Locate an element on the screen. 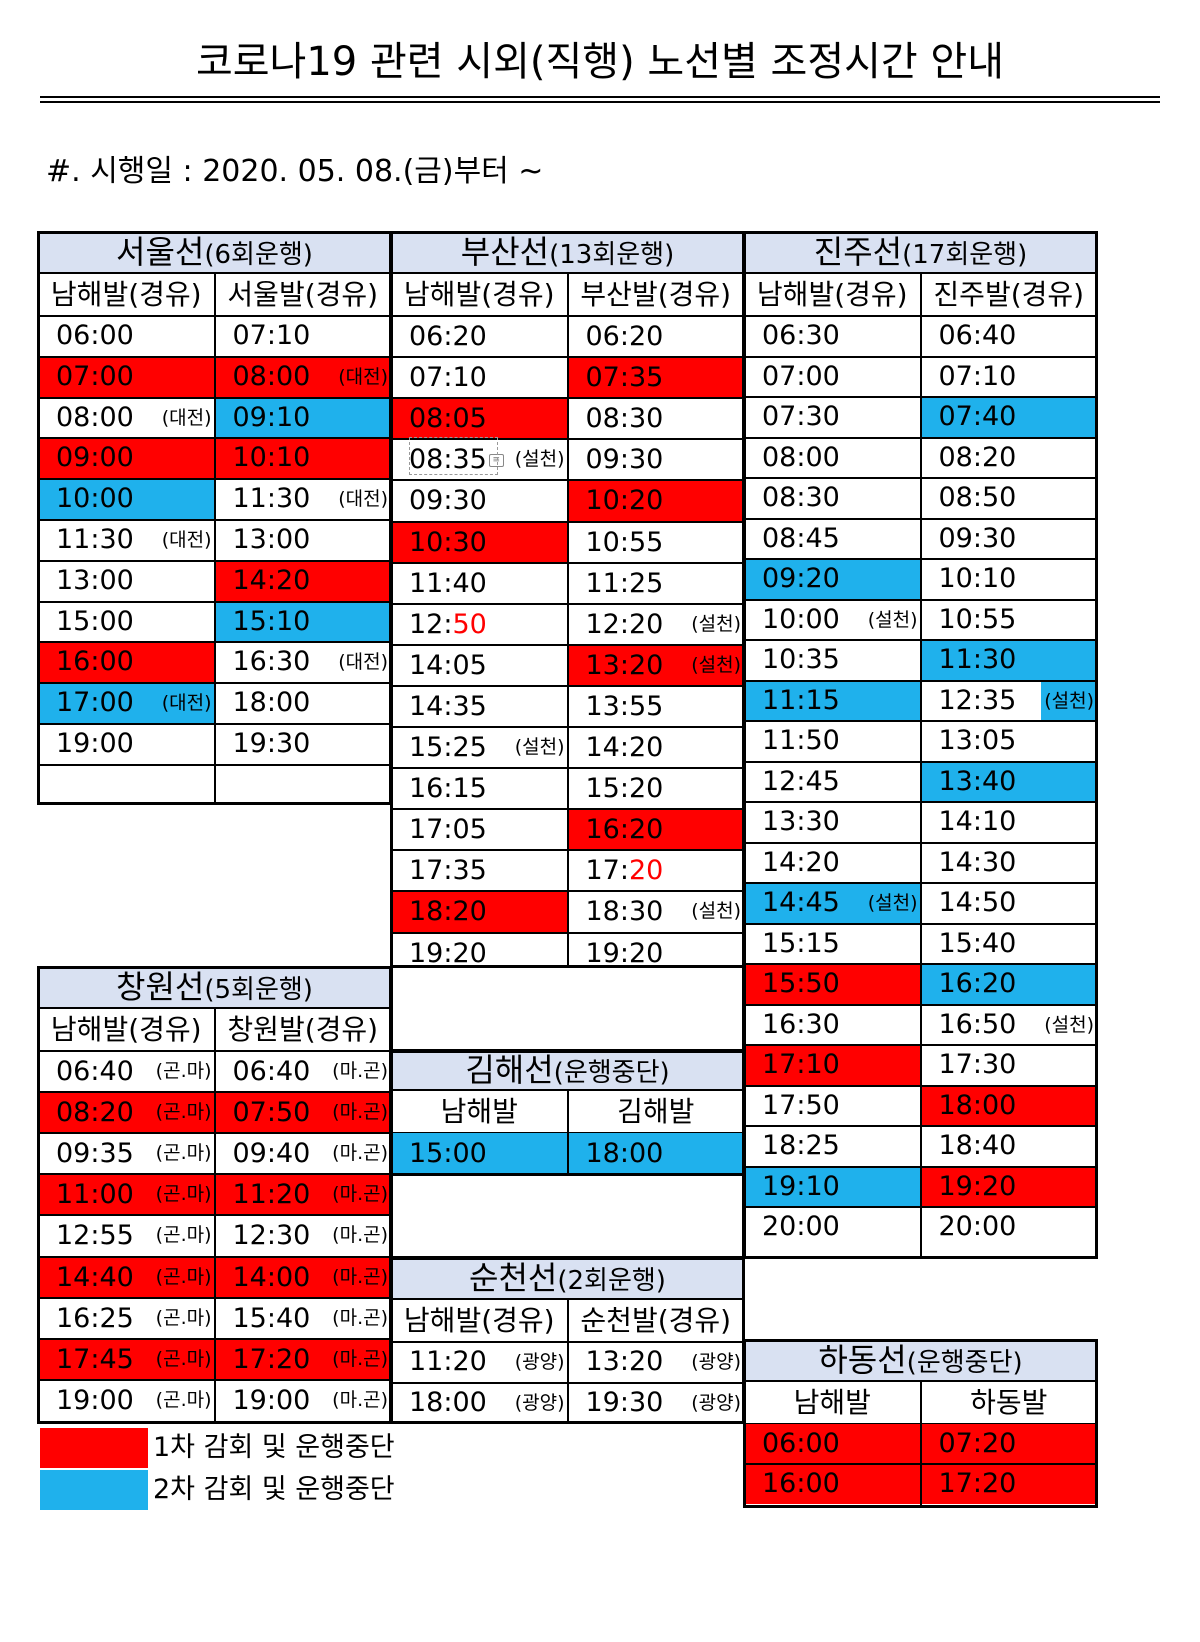 This screenshot has height=1642, width=1200. title-divider is located at coordinates (600, 99).